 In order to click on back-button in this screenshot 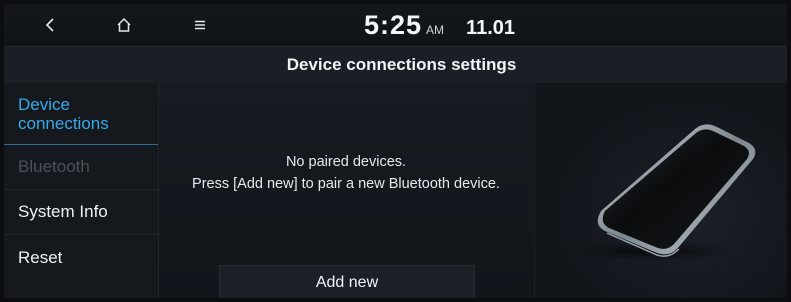, I will do `click(50, 25)`.